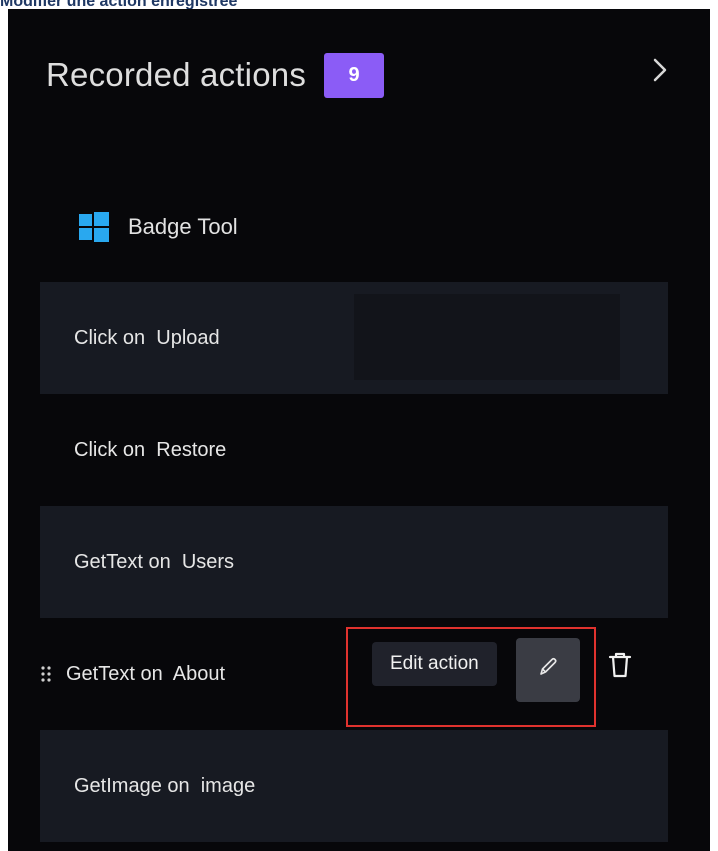 The image size is (718, 851). I want to click on edit-action-tooltip: Edit action, so click(434, 664).